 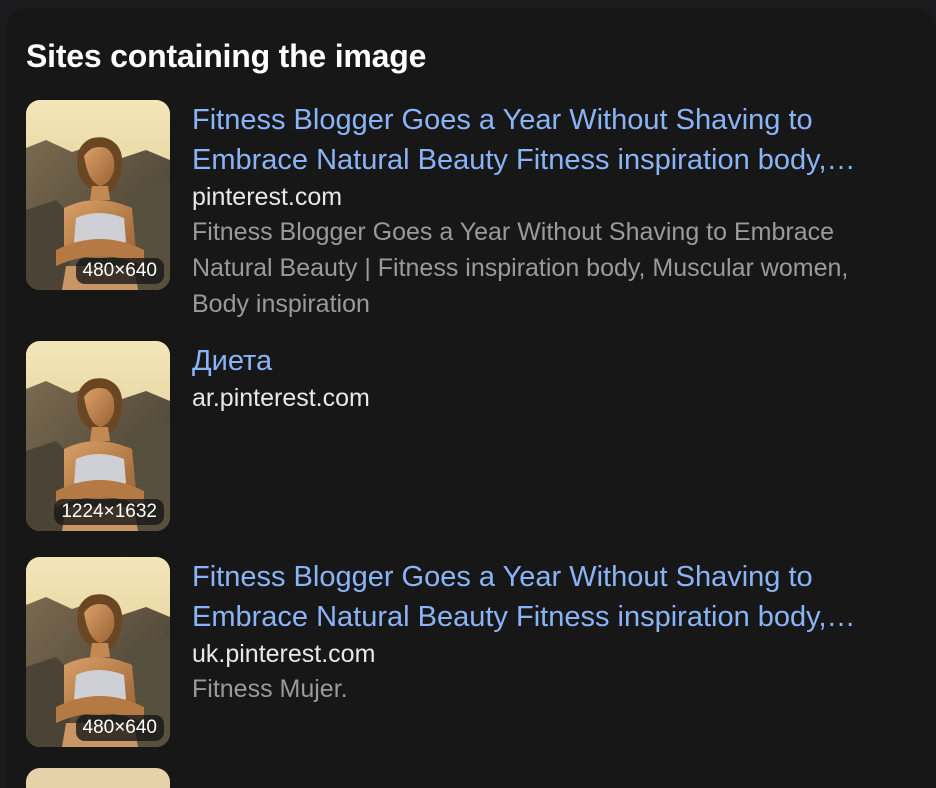 I want to click on image-dimensions-badge: 1224×1632, so click(x=109, y=512).